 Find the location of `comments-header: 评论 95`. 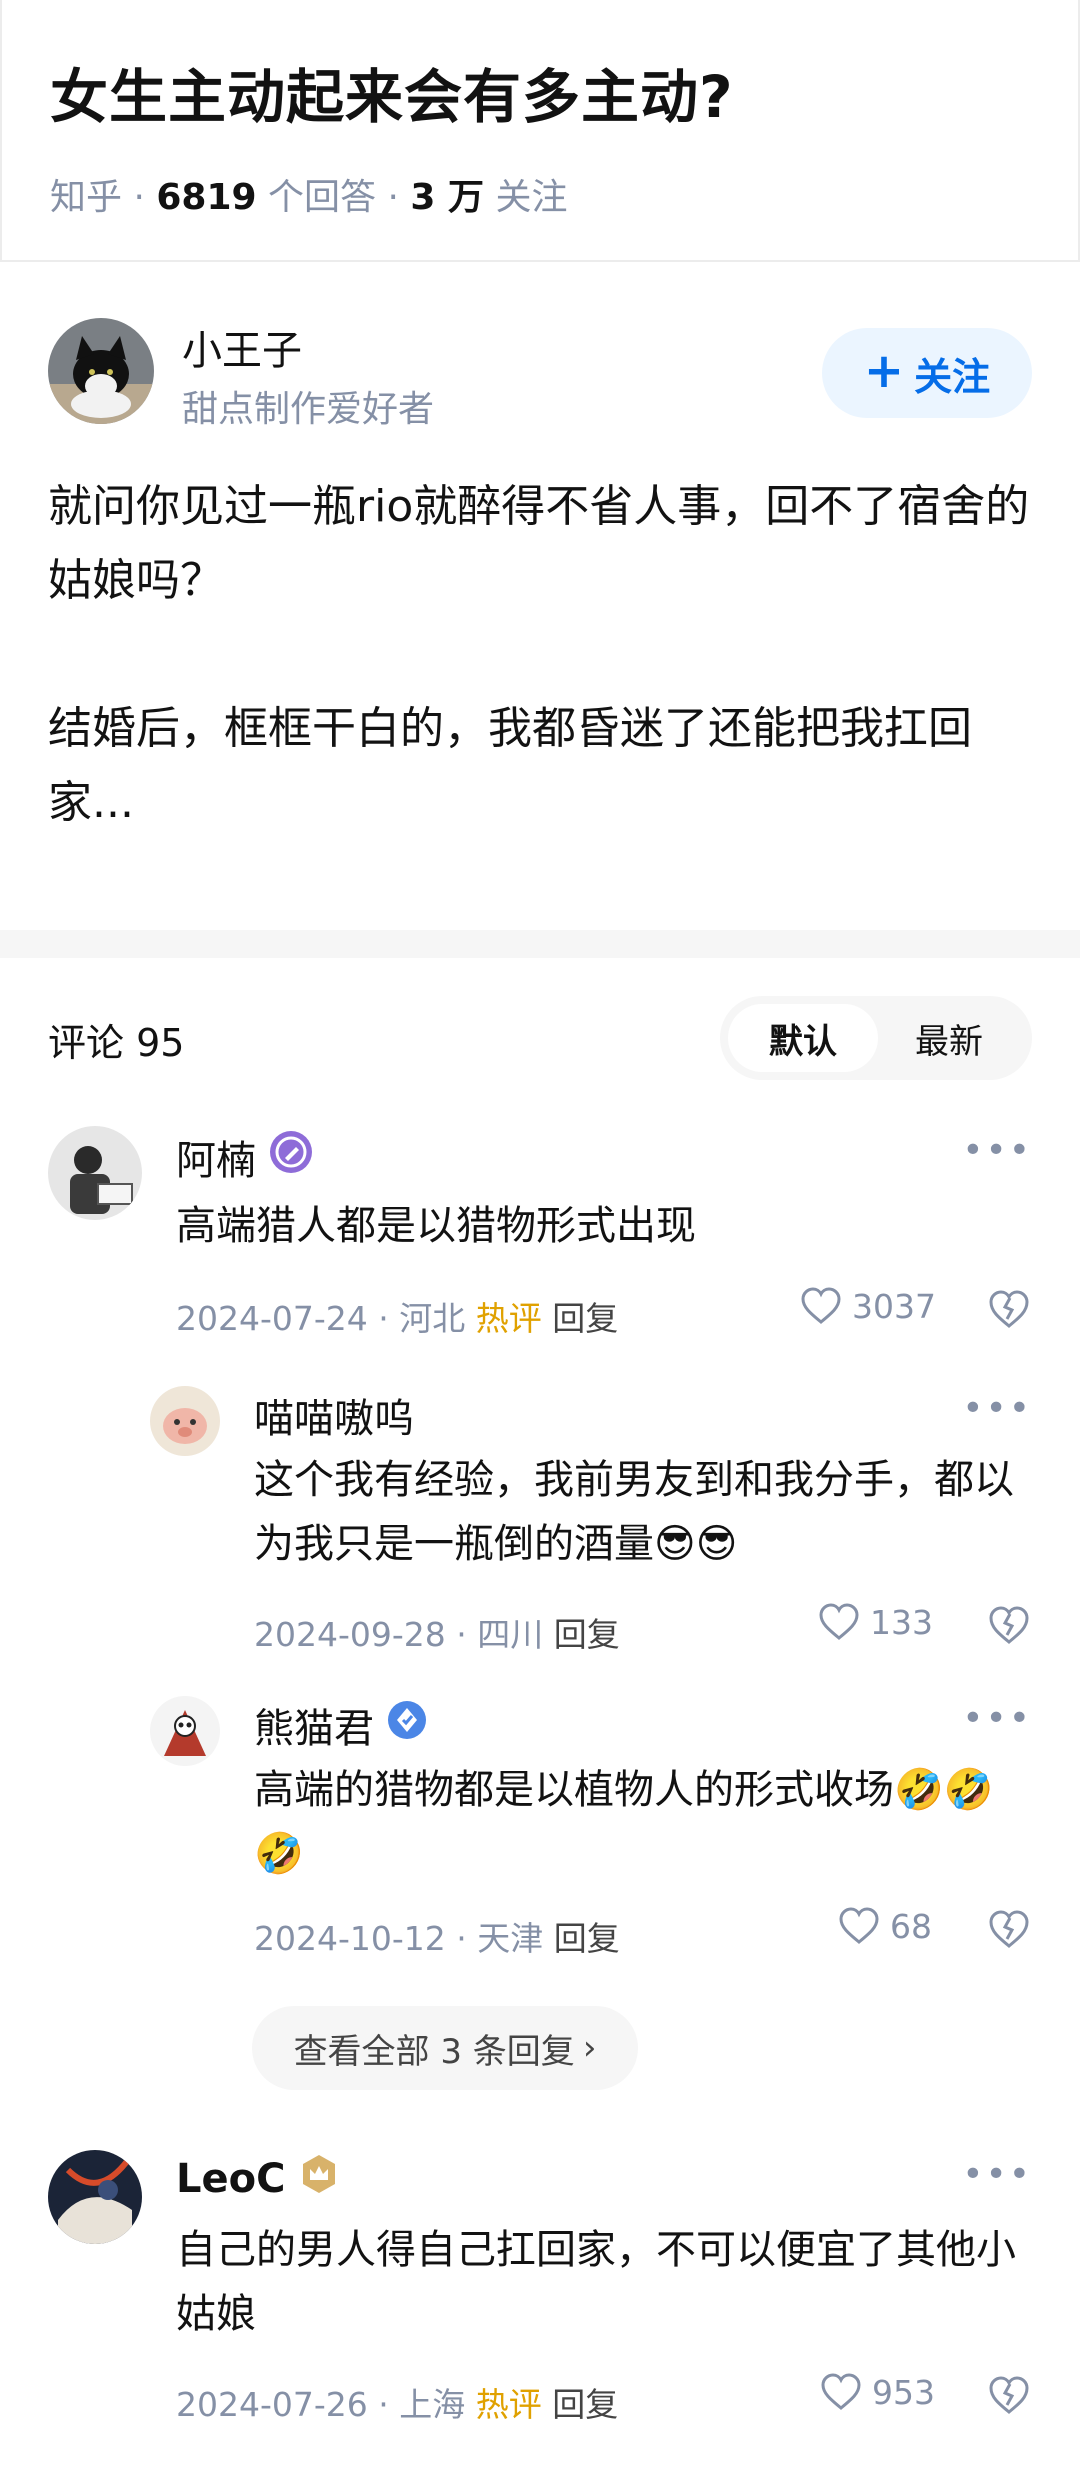

comments-header: 评论 95 is located at coordinates (116, 1039).